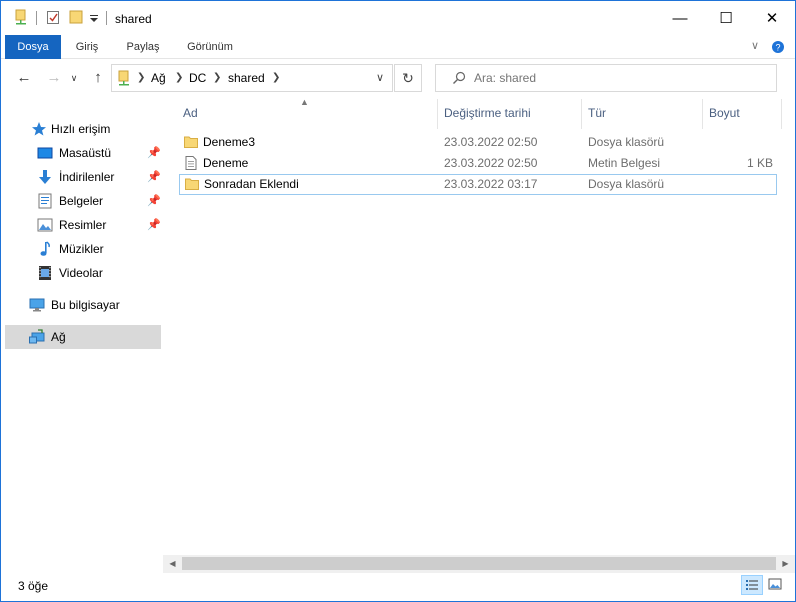 The width and height of the screenshot is (796, 602). What do you see at coordinates (74, 78) in the screenshot?
I see `recent-locations-icon: ∨` at bounding box center [74, 78].